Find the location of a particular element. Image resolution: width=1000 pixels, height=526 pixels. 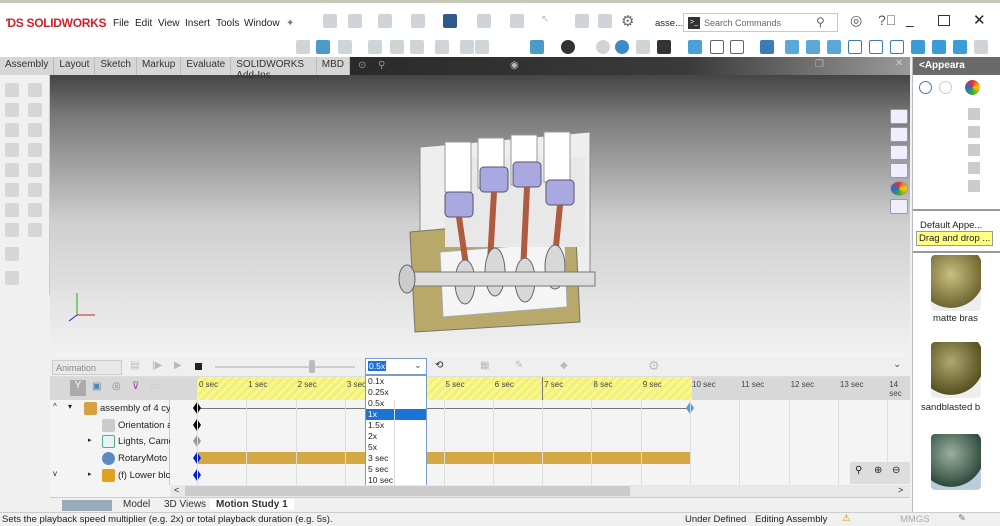

view-selector-icon is located at coordinates (981, 47).